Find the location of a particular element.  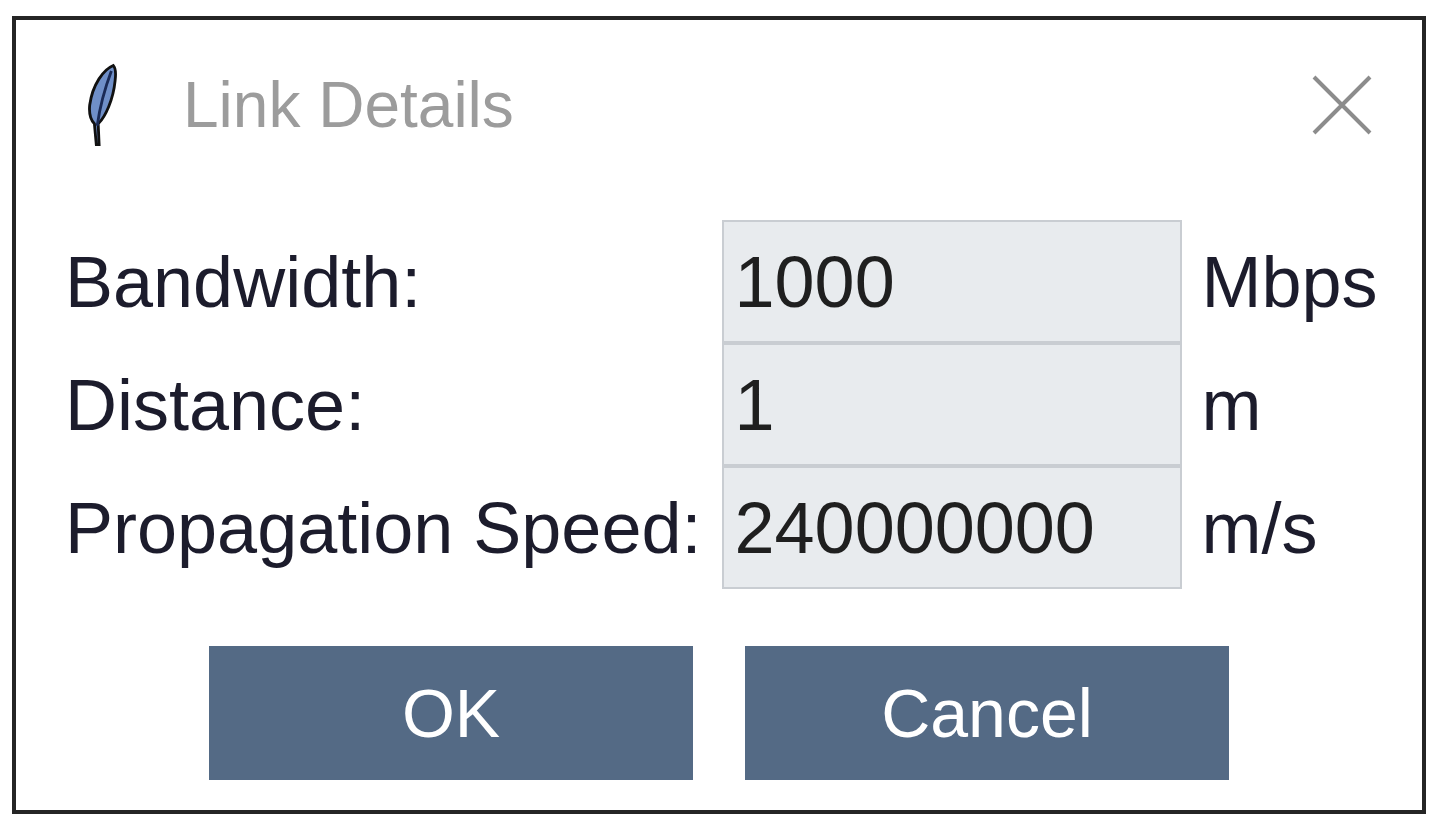

input-field: 1 is located at coordinates (951, 404).